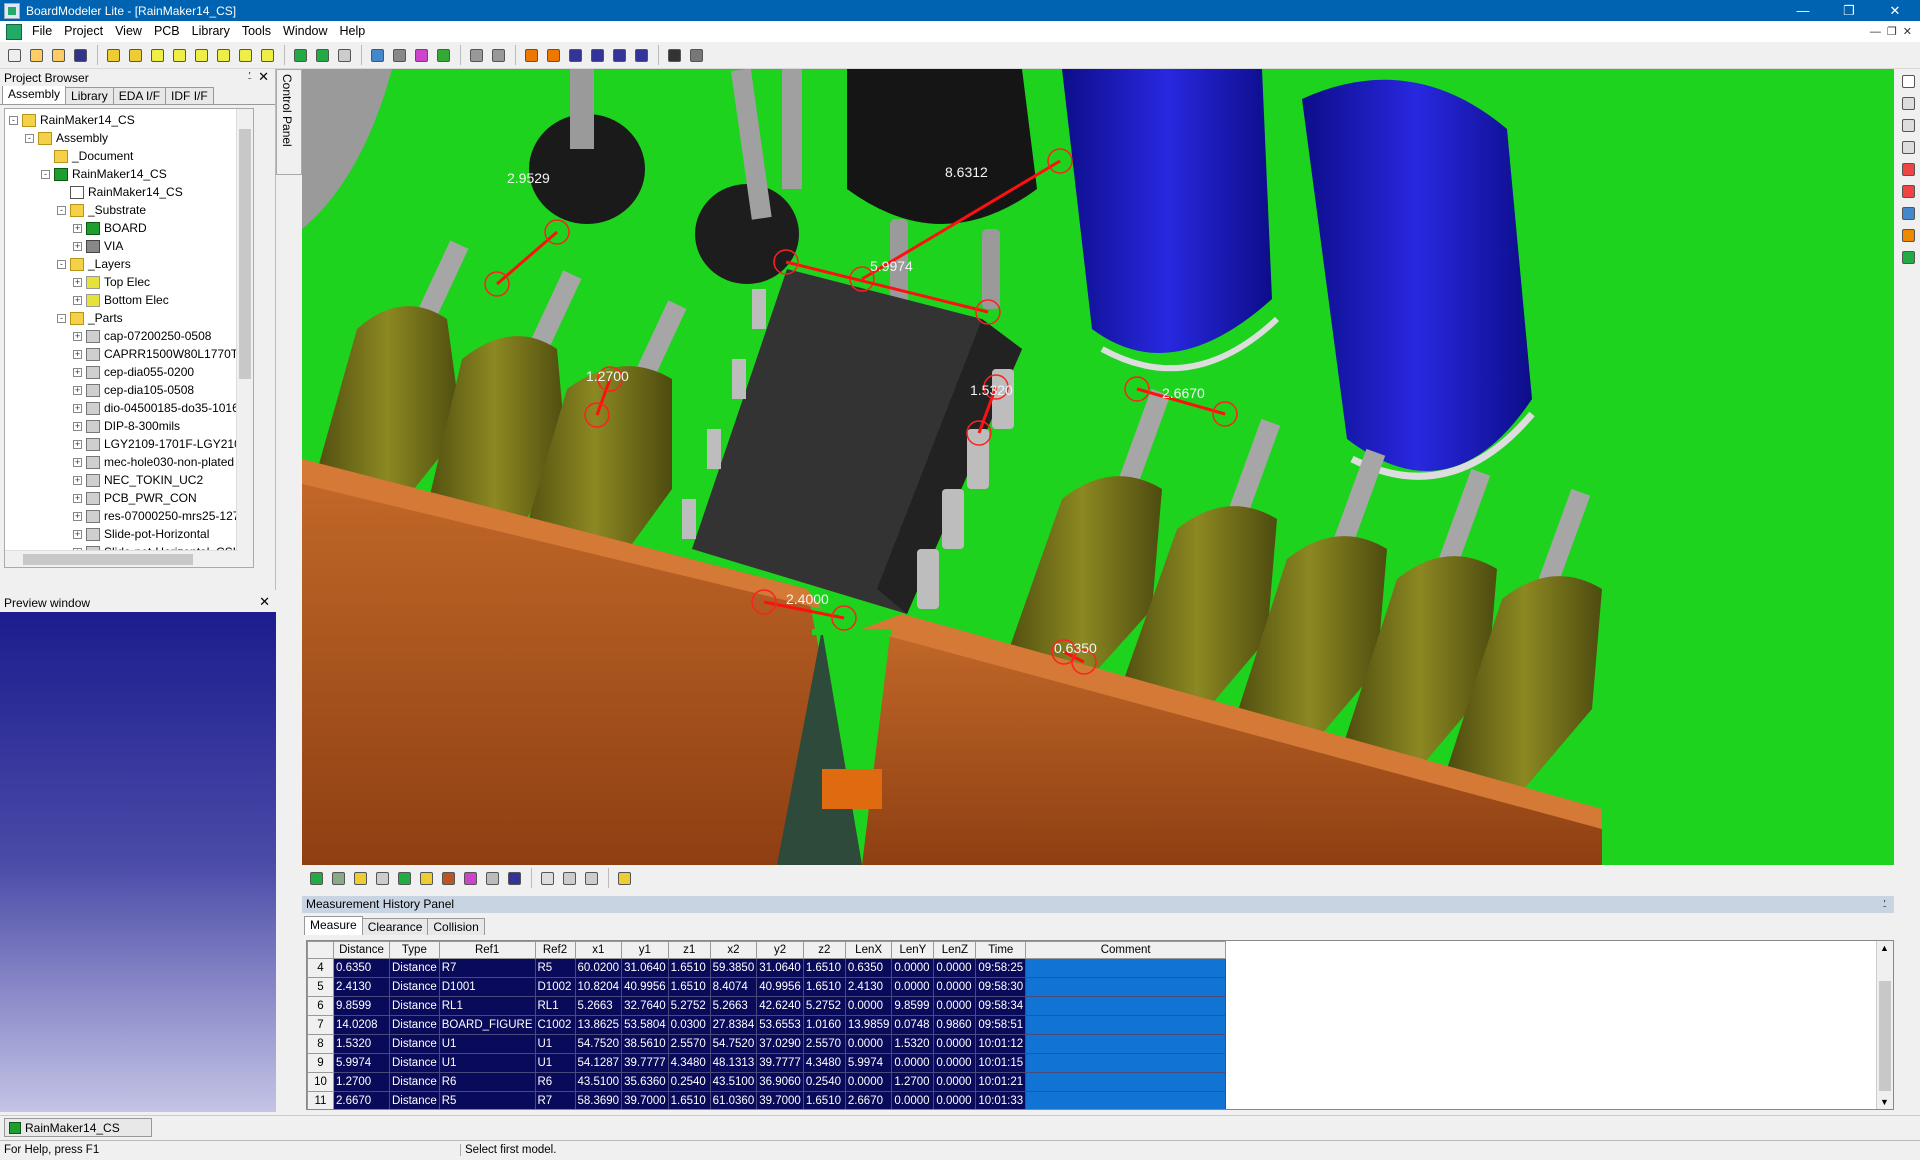 The width and height of the screenshot is (1920, 1160). Describe the element at coordinates (305, 31) in the screenshot. I see `menu-window: Window` at that location.